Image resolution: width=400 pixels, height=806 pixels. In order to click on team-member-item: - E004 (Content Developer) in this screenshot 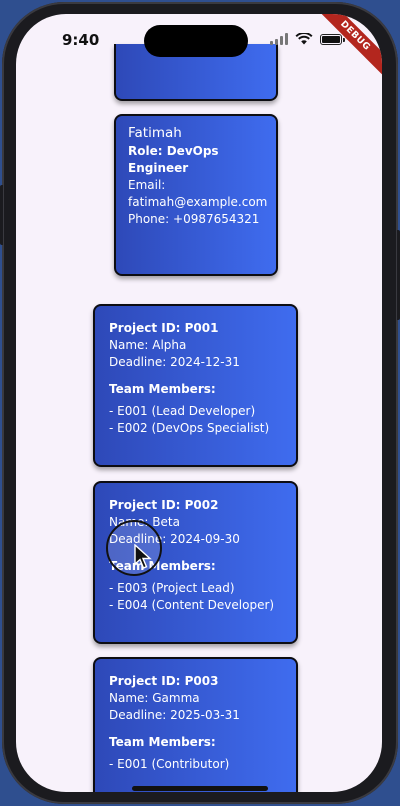, I will do `click(192, 605)`.